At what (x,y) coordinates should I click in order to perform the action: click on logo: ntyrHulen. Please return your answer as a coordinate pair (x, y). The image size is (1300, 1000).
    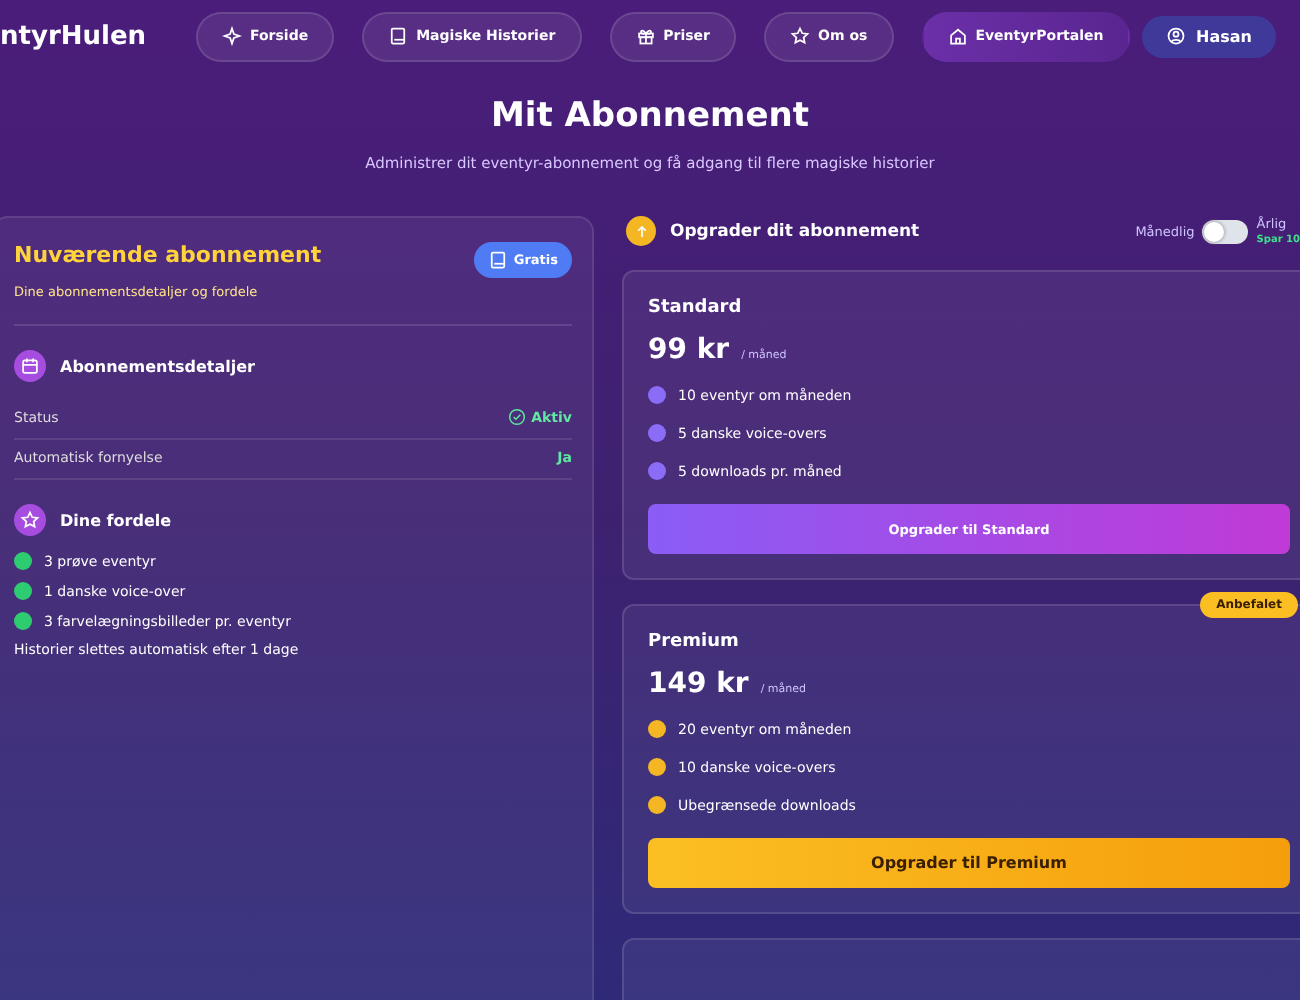
    Looking at the image, I should click on (70, 36).